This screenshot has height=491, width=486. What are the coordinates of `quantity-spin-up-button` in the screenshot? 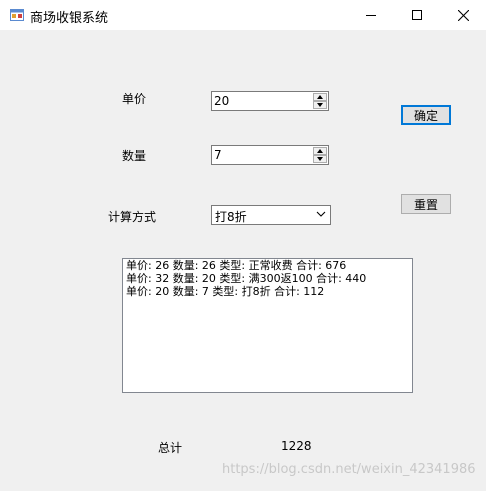 It's located at (320, 151).